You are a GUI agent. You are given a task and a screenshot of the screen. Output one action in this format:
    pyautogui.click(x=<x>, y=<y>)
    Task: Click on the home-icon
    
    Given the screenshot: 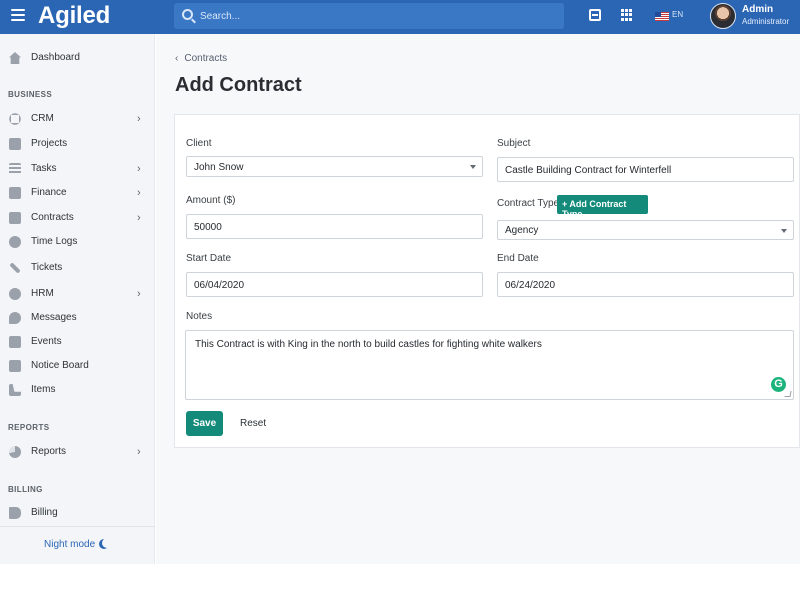 What is the action you would take?
    pyautogui.click(x=15, y=58)
    